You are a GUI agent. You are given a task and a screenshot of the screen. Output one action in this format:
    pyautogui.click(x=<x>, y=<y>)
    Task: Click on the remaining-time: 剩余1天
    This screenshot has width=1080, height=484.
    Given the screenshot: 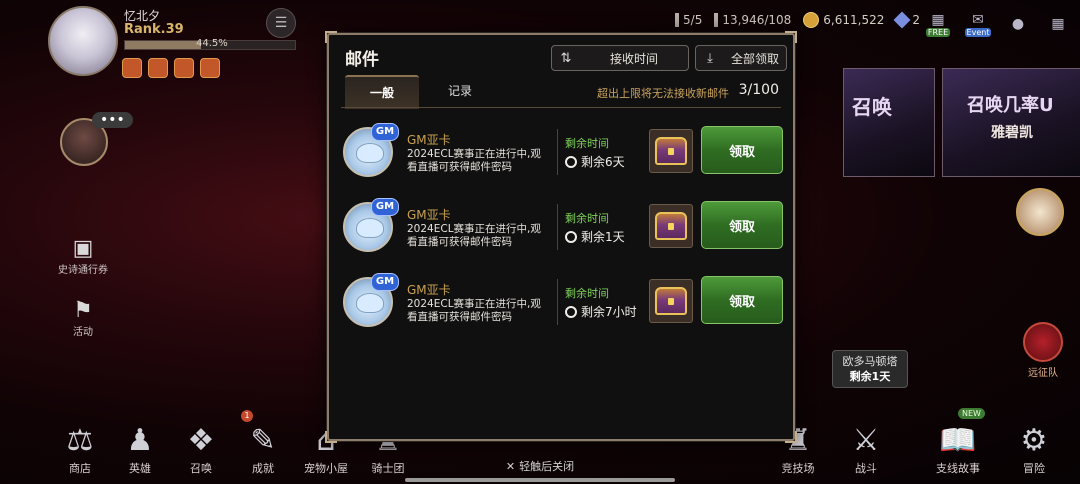 What is the action you would take?
    pyautogui.click(x=595, y=236)
    